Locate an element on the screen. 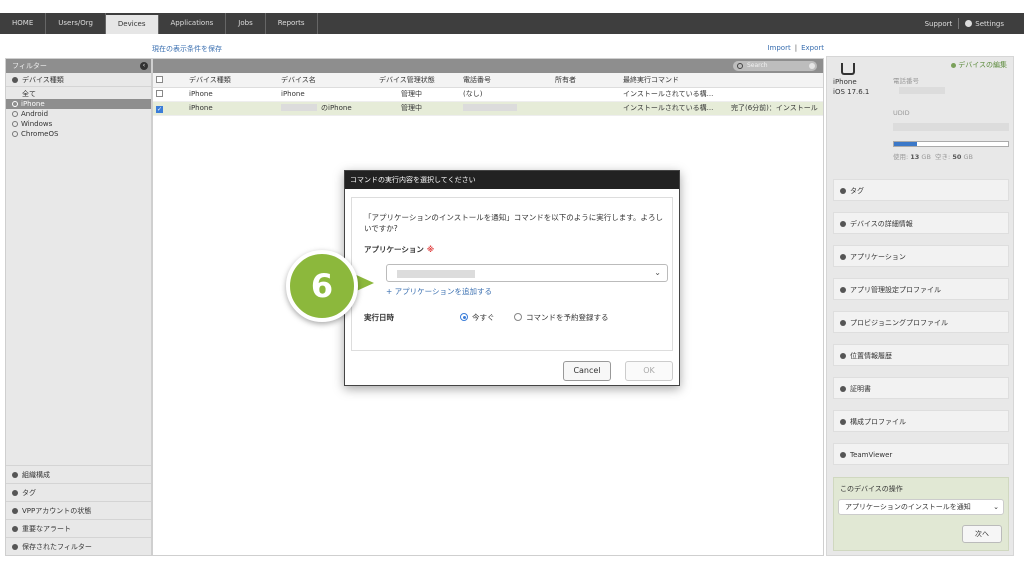 This screenshot has width=1024, height=576. section-label: プロビジョニングプロファイル is located at coordinates (899, 323).